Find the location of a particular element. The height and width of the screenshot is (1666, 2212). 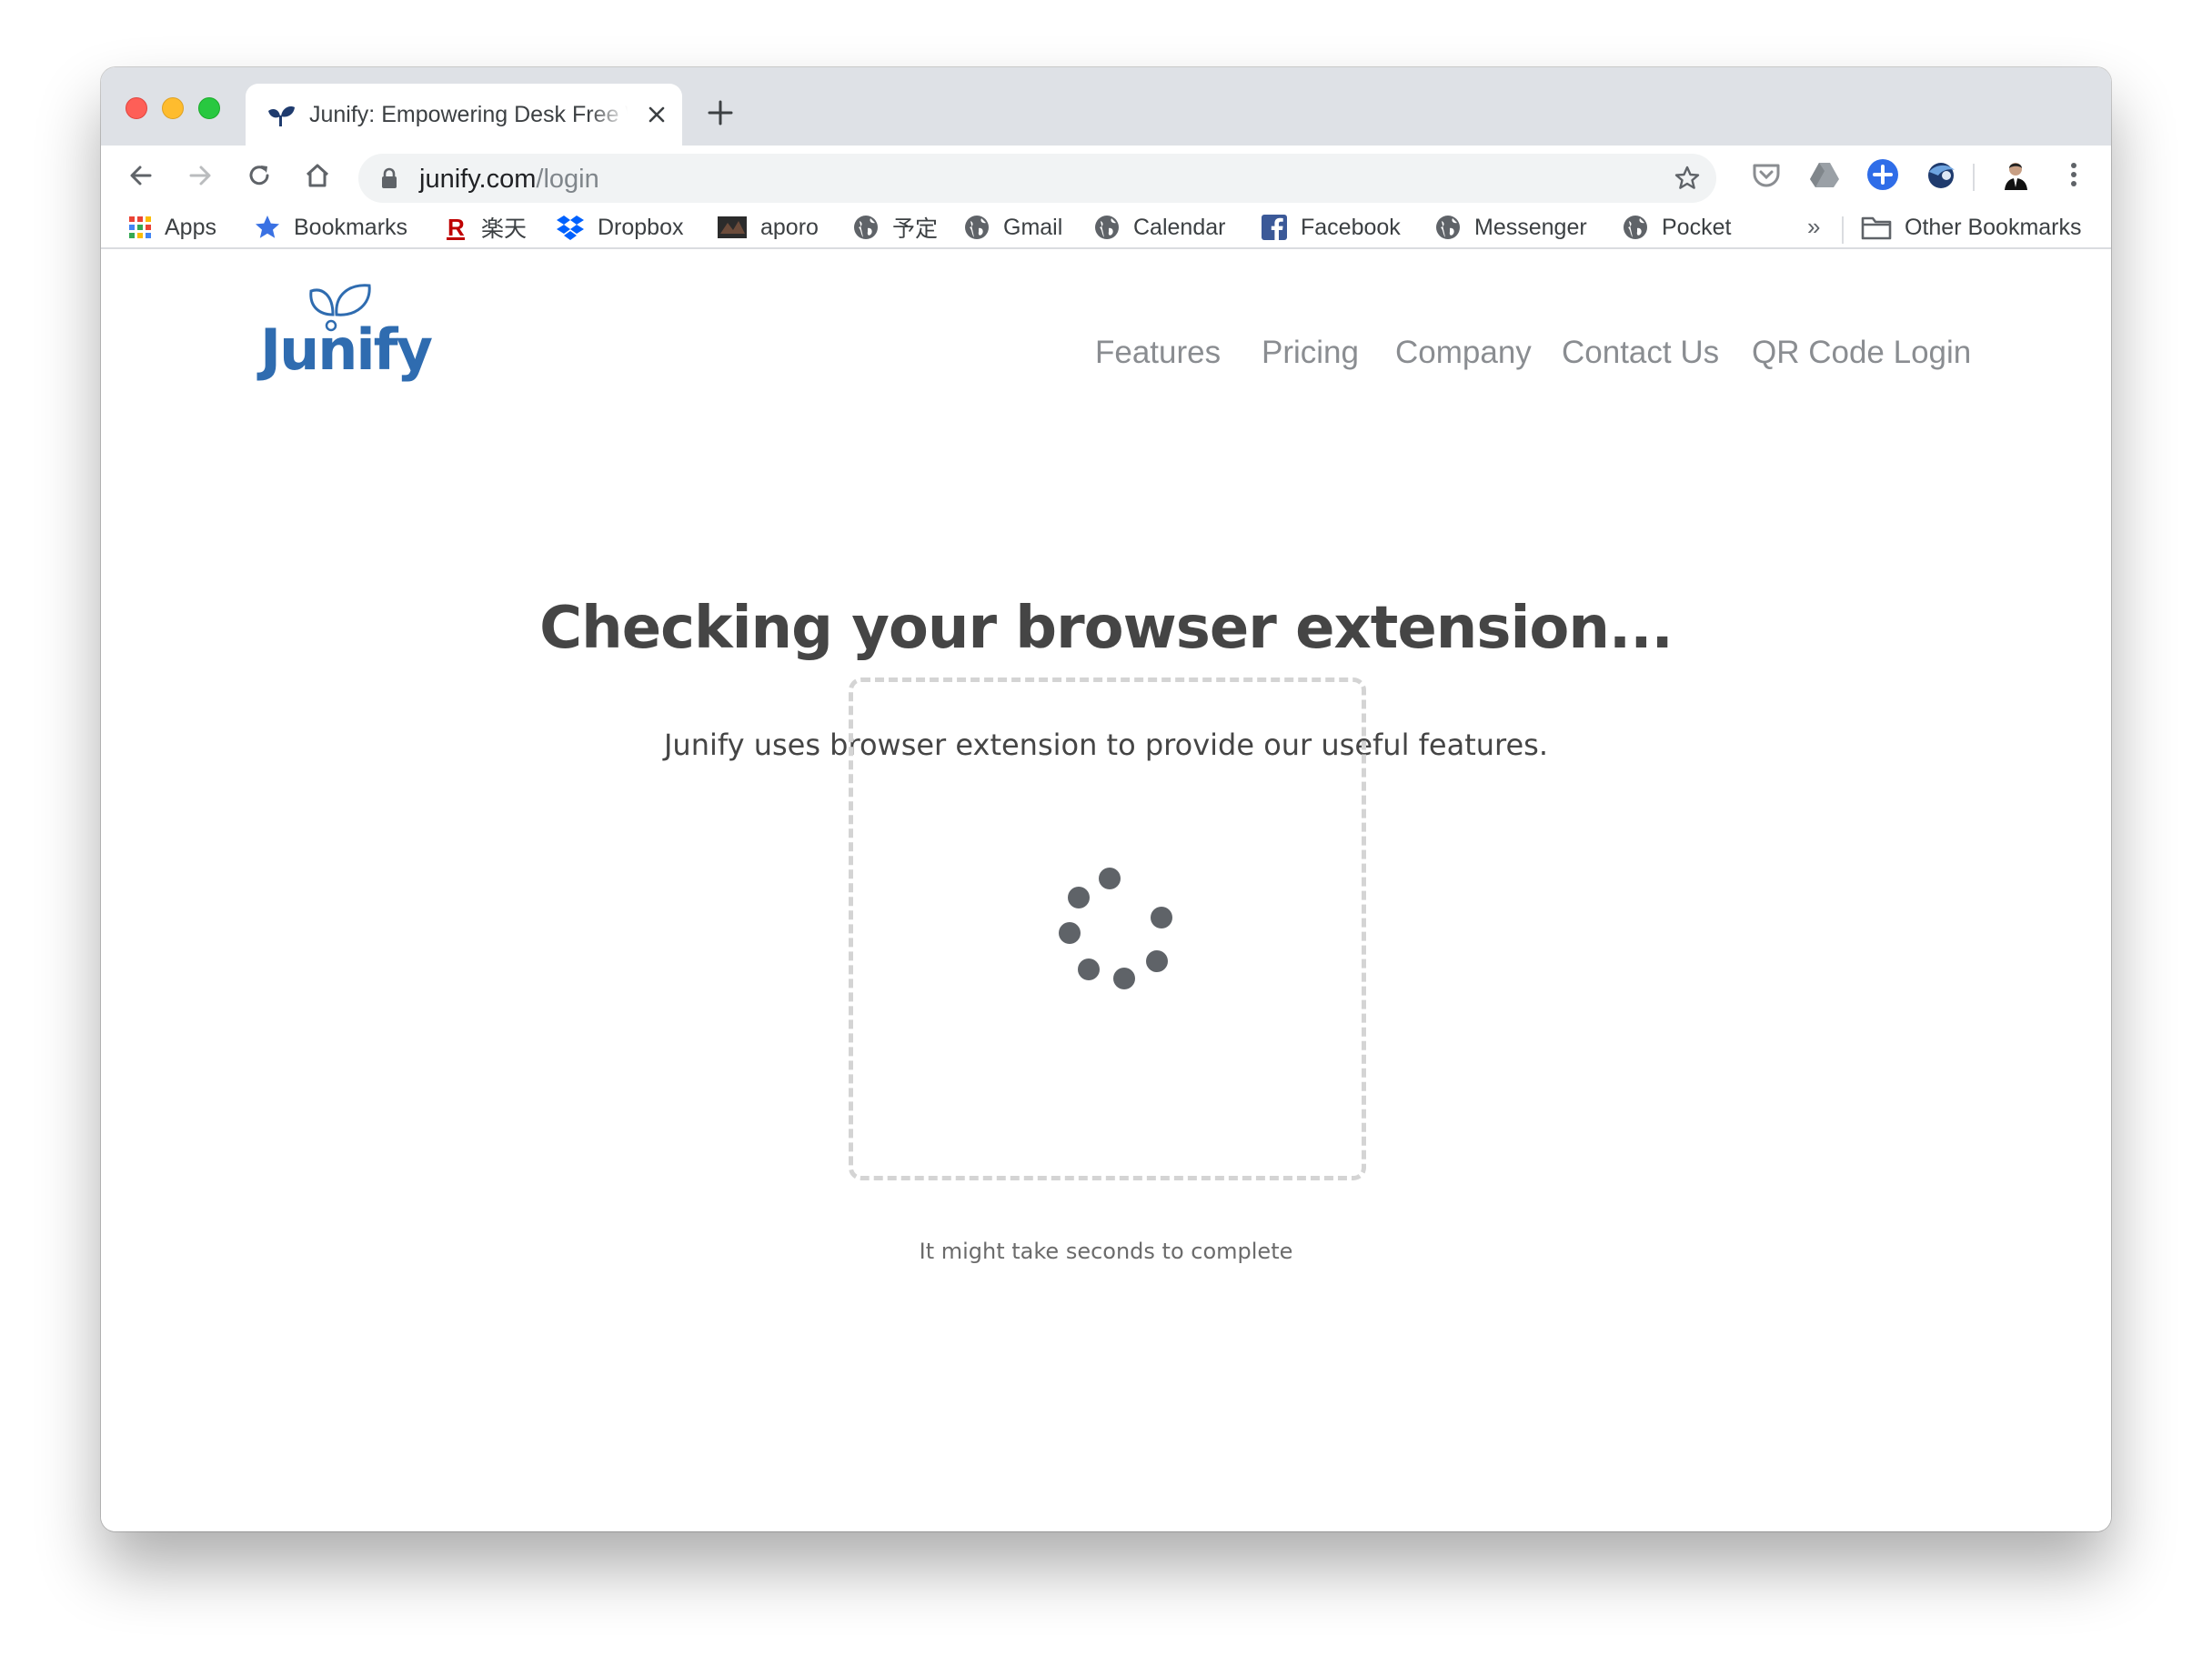

bookmark-pocket: Pocket is located at coordinates (1676, 227).